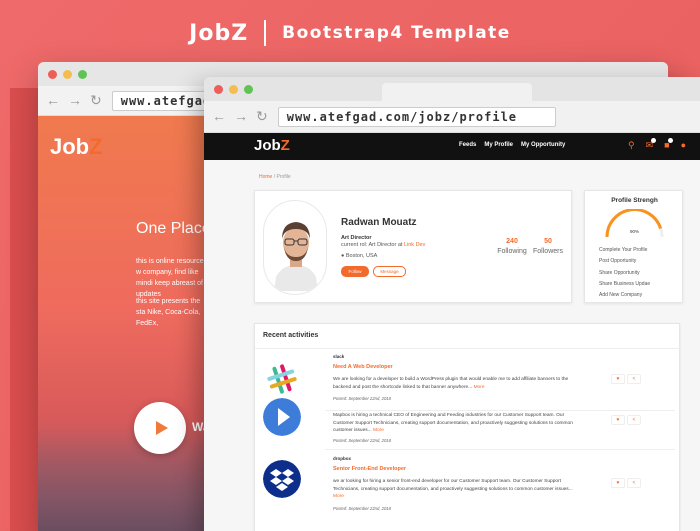  I want to click on follow-button: Follow, so click(355, 271).